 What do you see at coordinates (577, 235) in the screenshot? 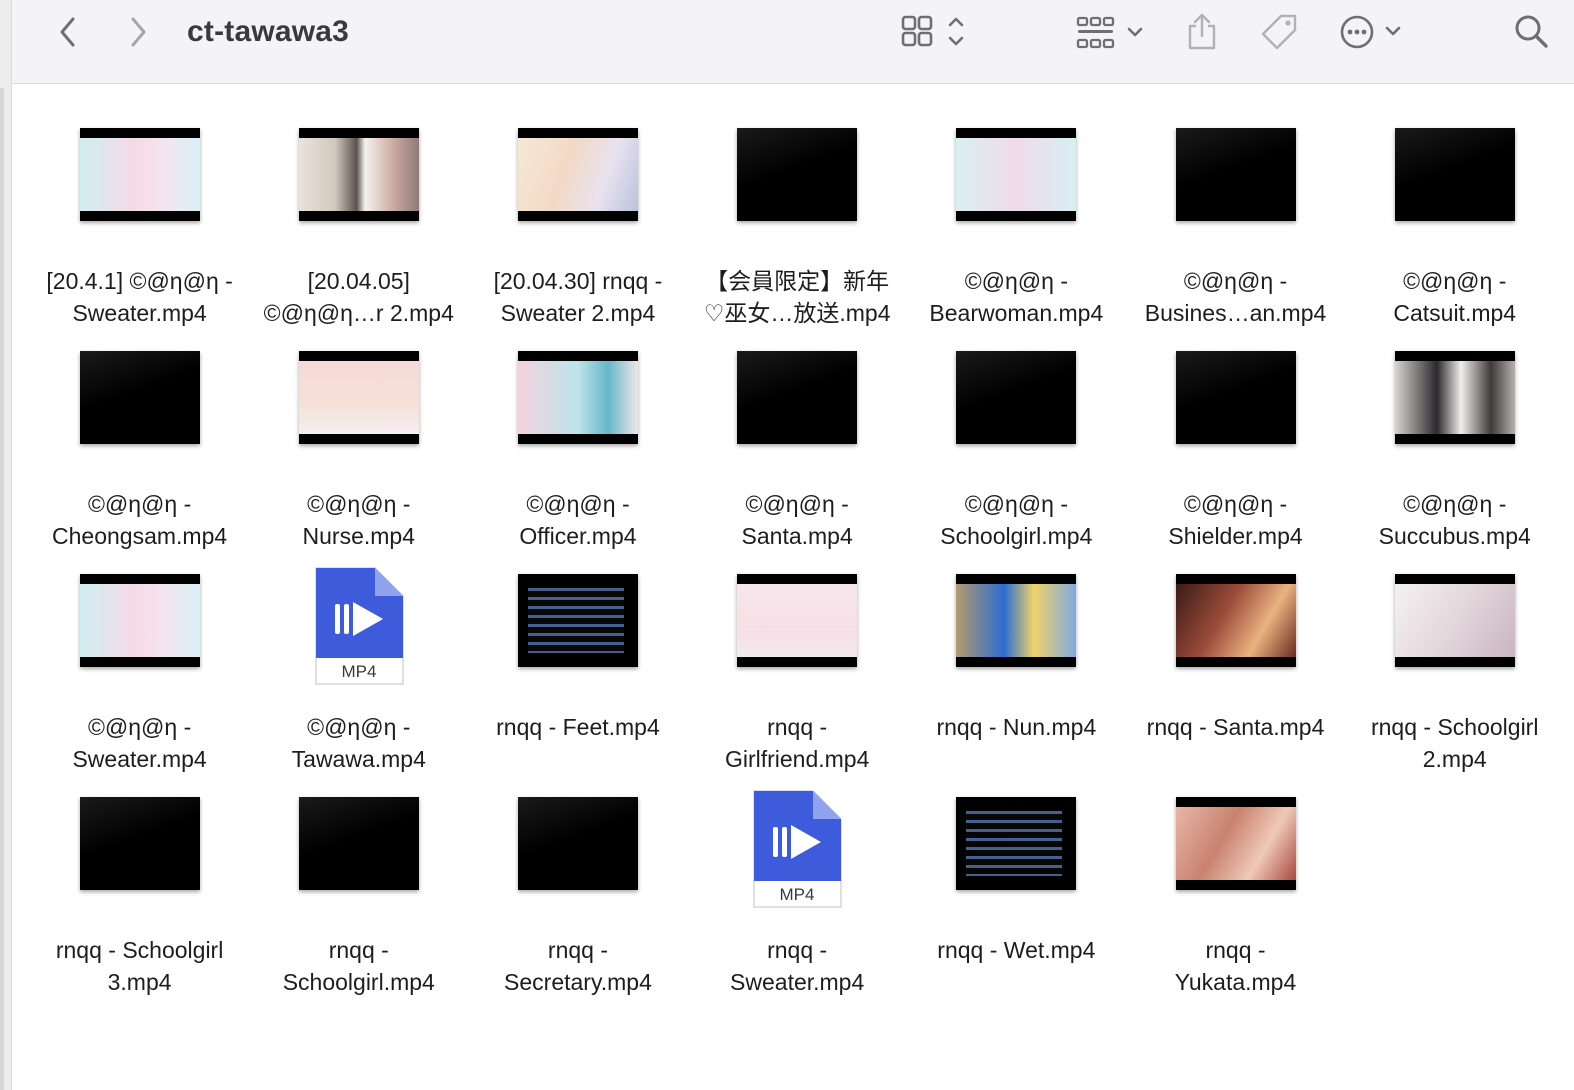
I see `file-item: [20.04.30] rnqq - Sweater 2.mp4` at bounding box center [577, 235].